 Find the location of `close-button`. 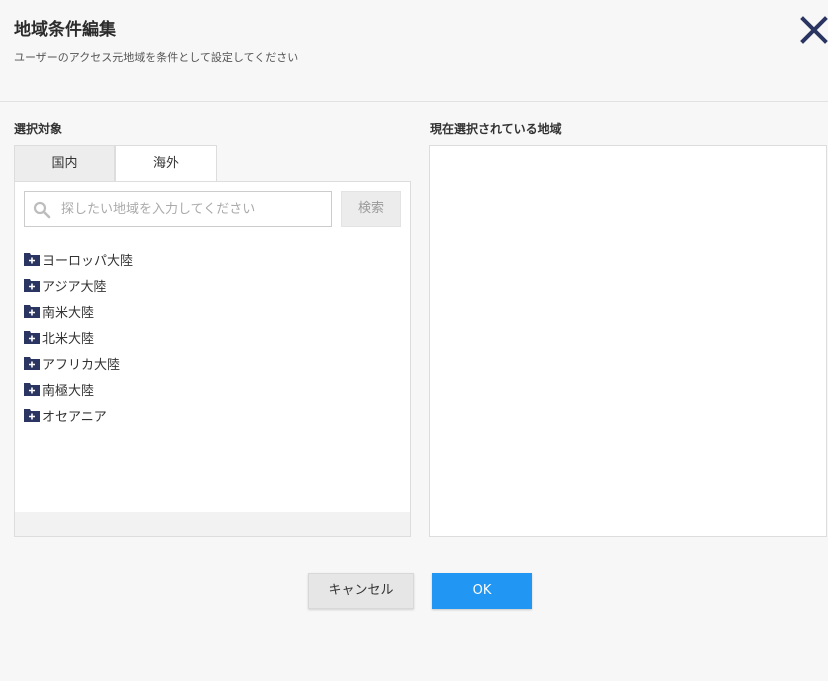

close-button is located at coordinates (813, 30).